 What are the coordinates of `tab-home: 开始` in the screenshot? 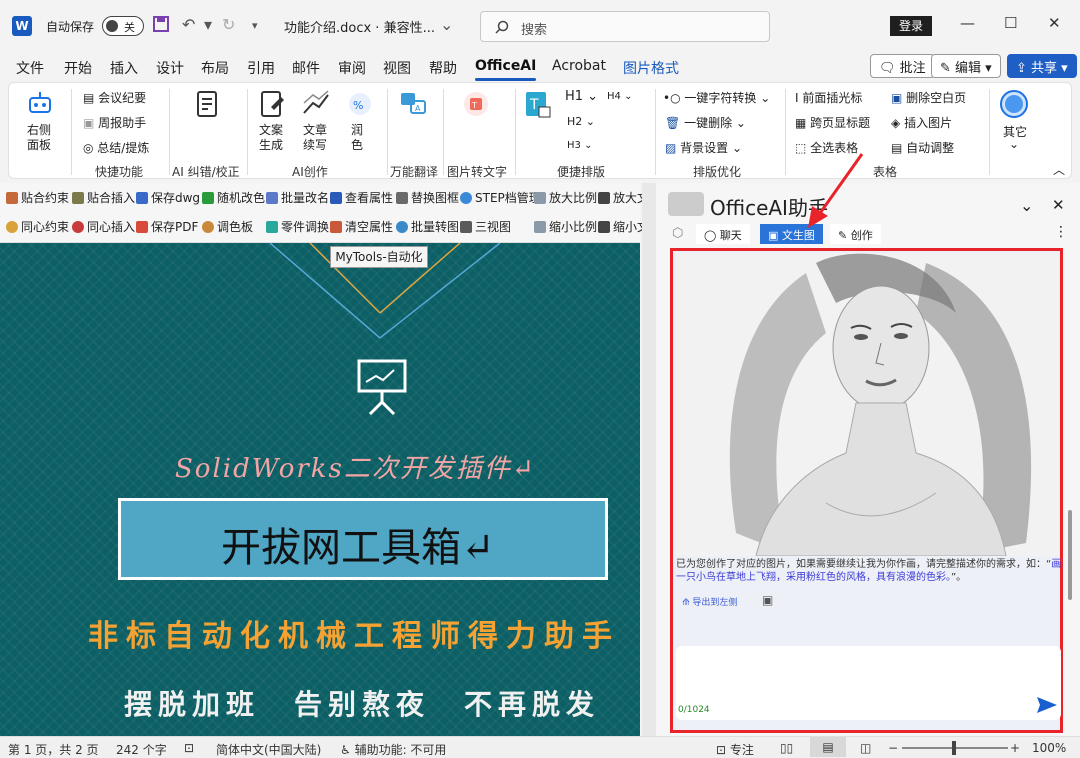 It's located at (78, 68).